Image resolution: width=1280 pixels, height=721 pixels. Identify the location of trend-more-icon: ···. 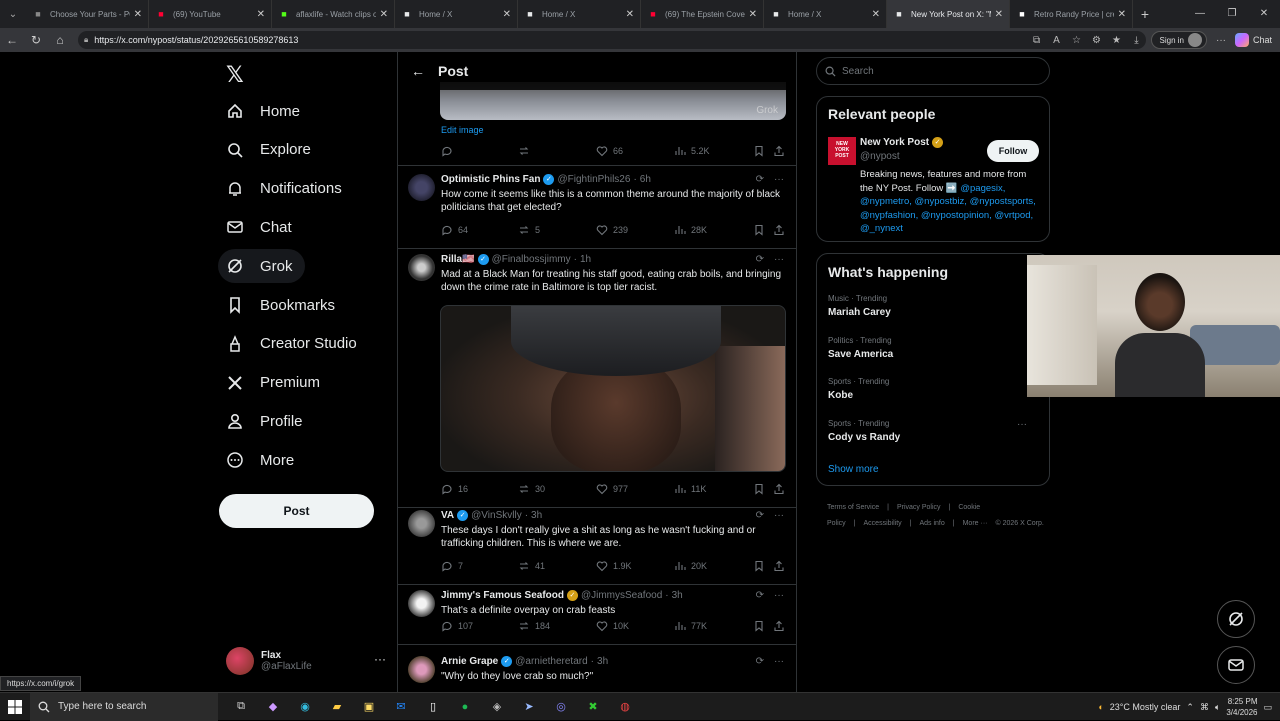
(1022, 424).